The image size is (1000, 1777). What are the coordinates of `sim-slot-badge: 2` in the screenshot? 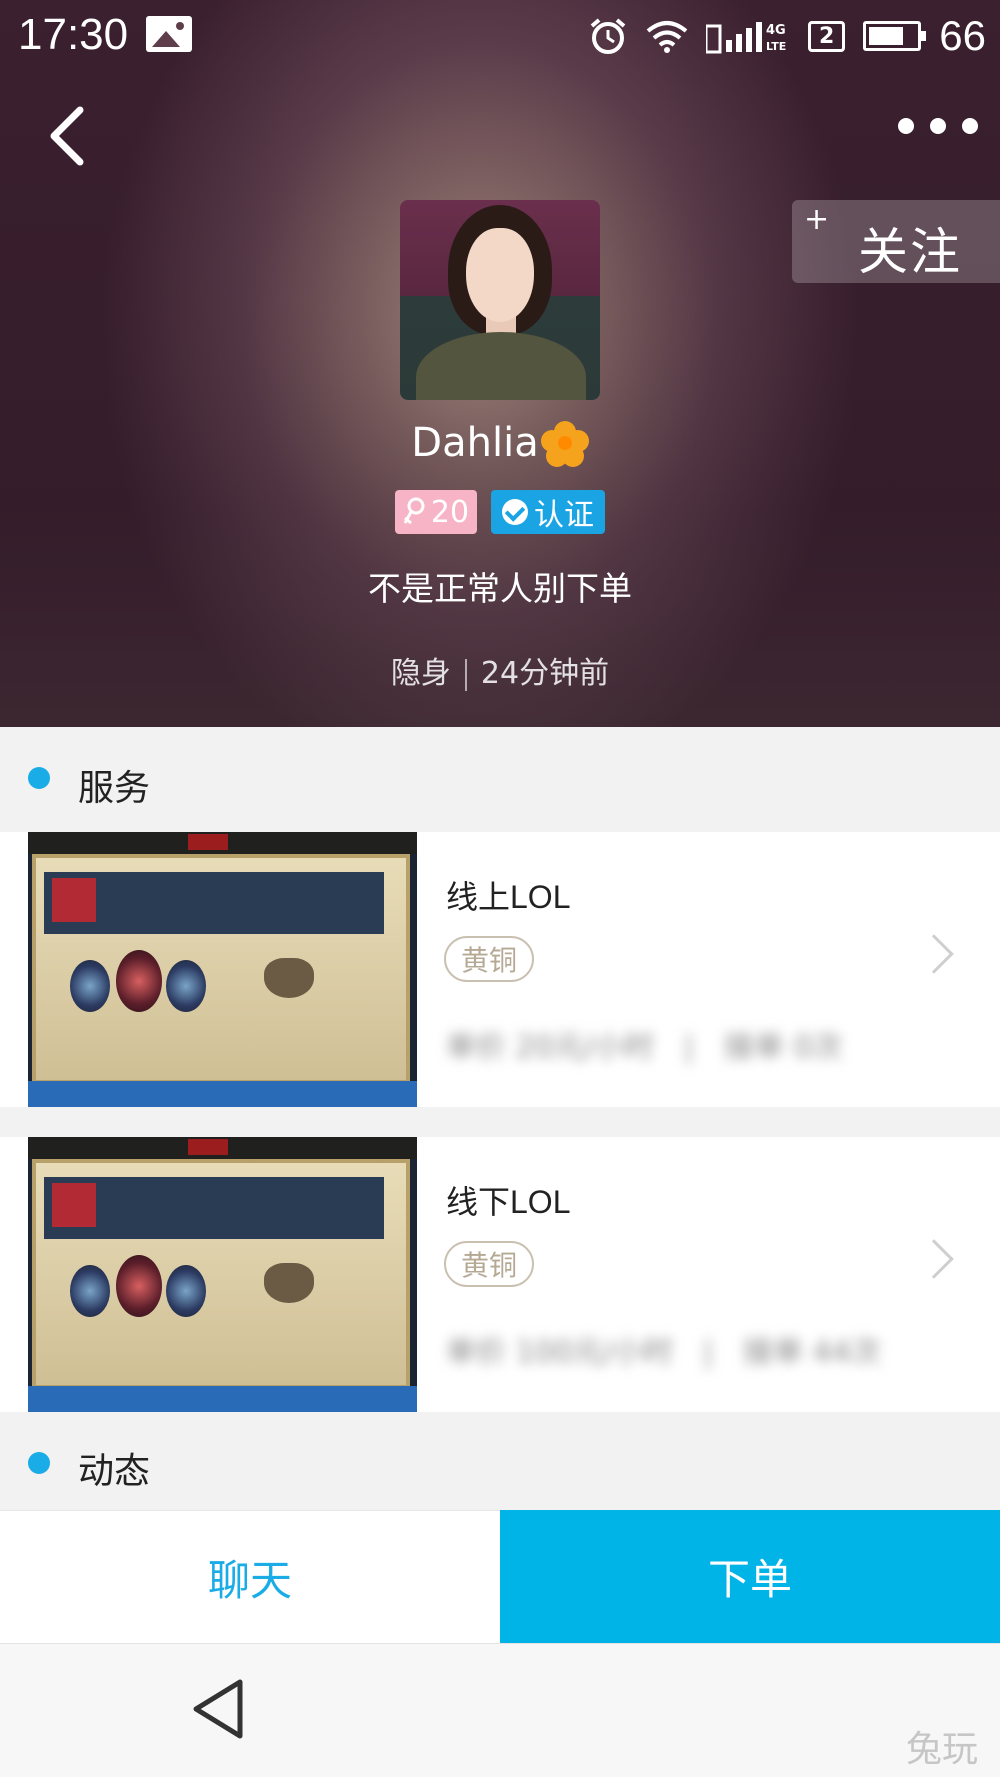 It's located at (826, 36).